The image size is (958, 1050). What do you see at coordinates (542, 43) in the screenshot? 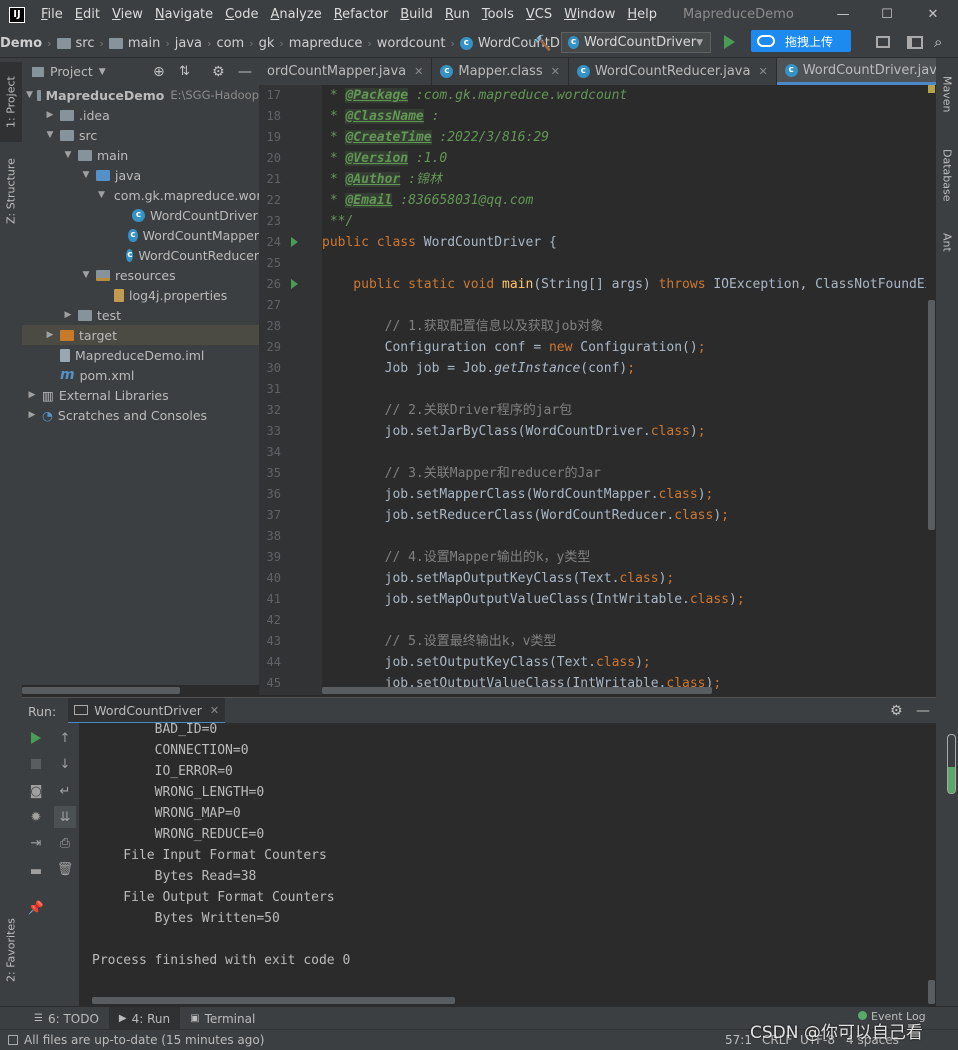
I see `build-hammer-icon: 🔨` at bounding box center [542, 43].